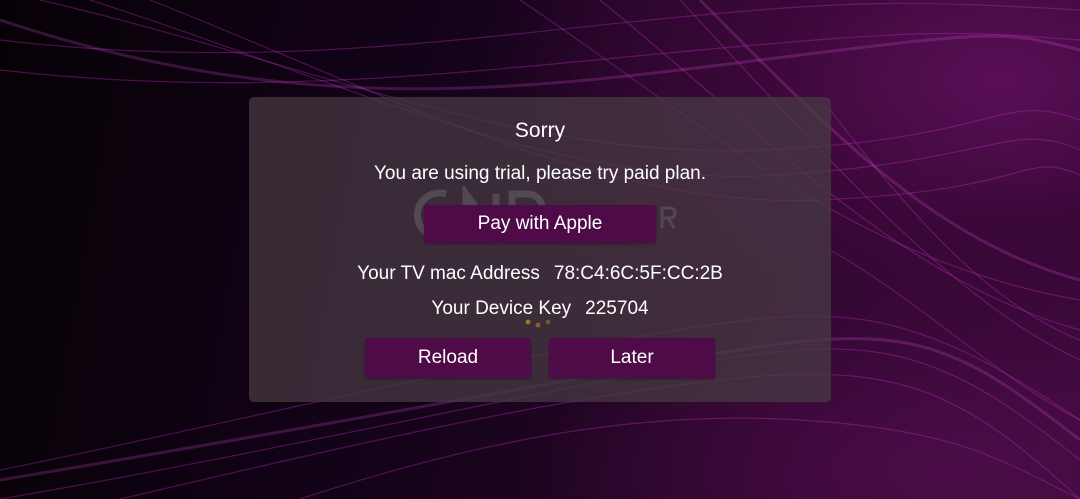 The width and height of the screenshot is (1080, 499). Describe the element at coordinates (617, 308) in the screenshot. I see `device-key-value: 225704` at that location.